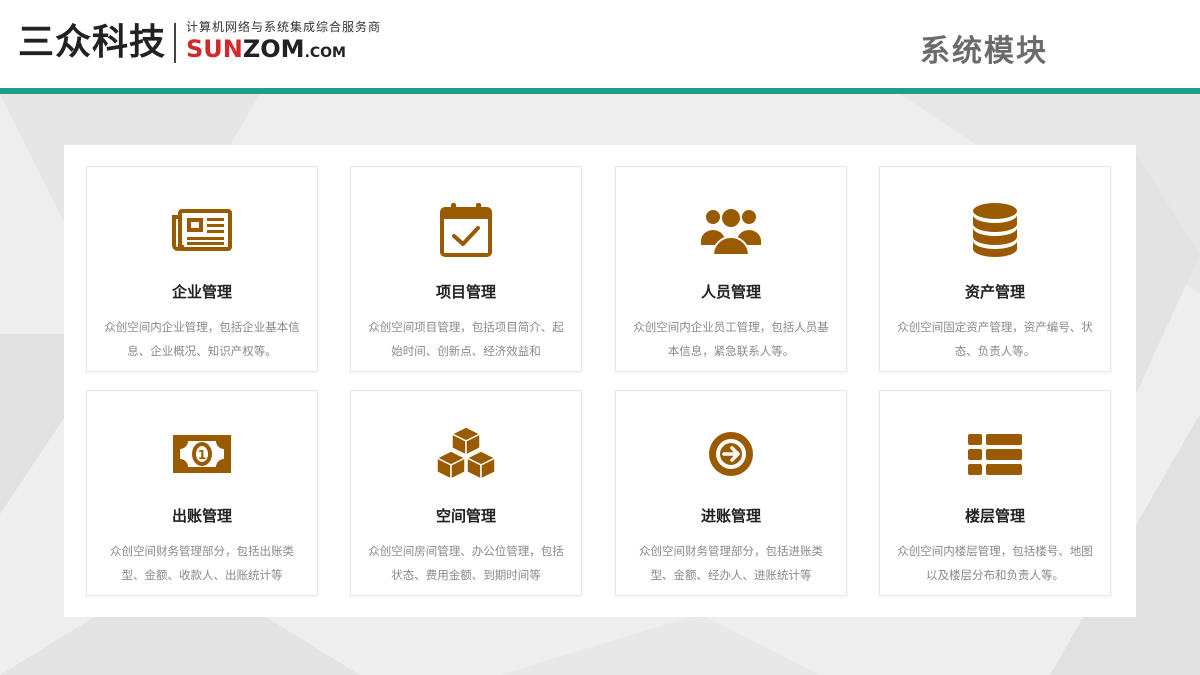 The image size is (1200, 675). Describe the element at coordinates (202, 563) in the screenshot. I see `module-desc: 众创空间财务管理部分，包括出账类型、金额、收款人、出账统计等` at that location.